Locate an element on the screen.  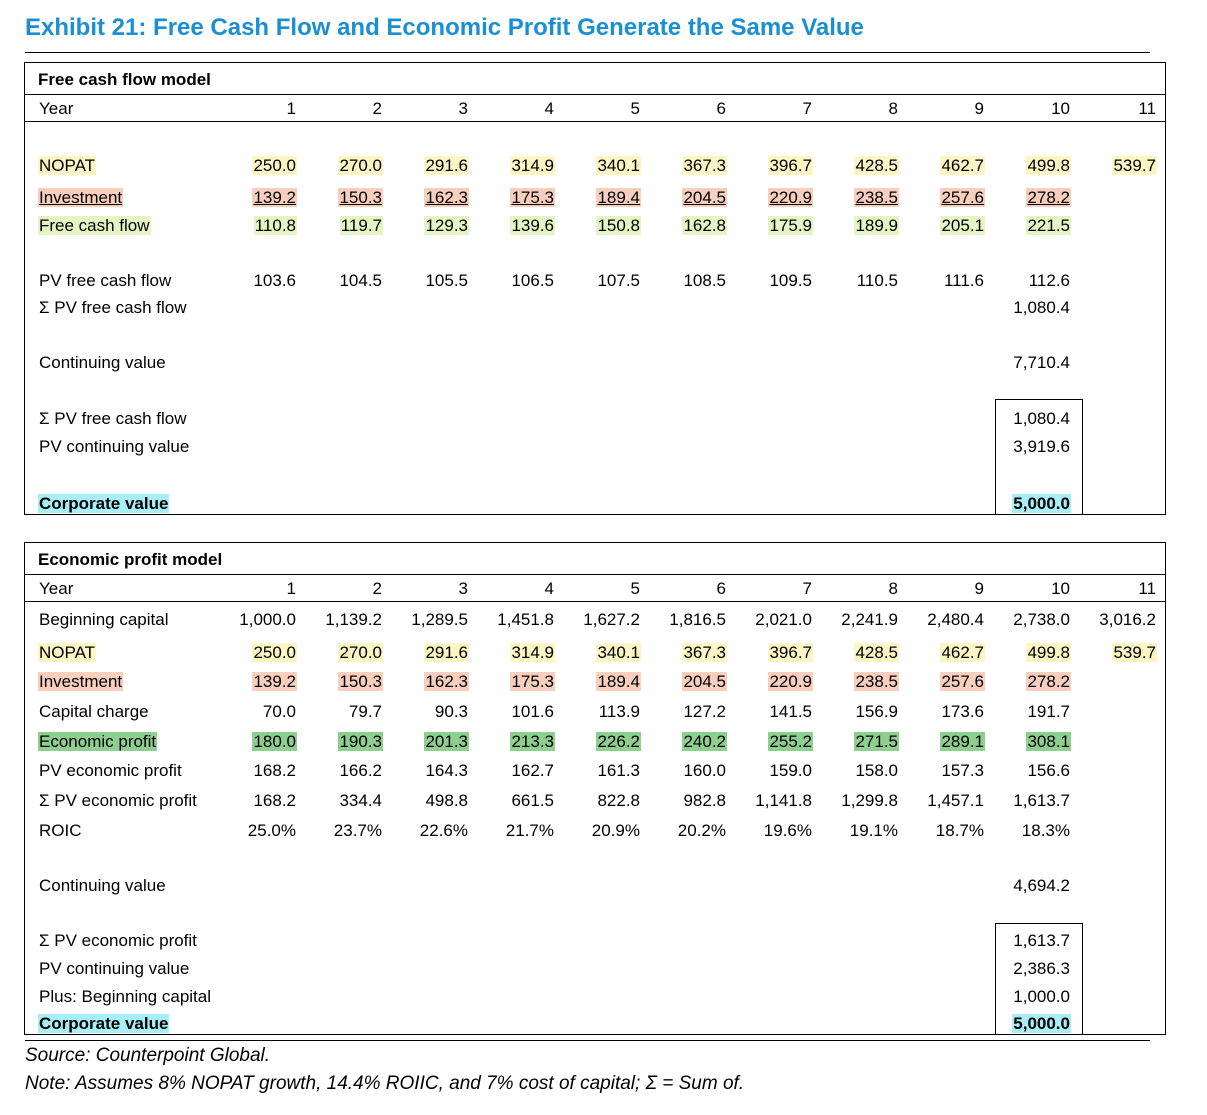
table-cell: 271.5 is located at coordinates (876, 741).